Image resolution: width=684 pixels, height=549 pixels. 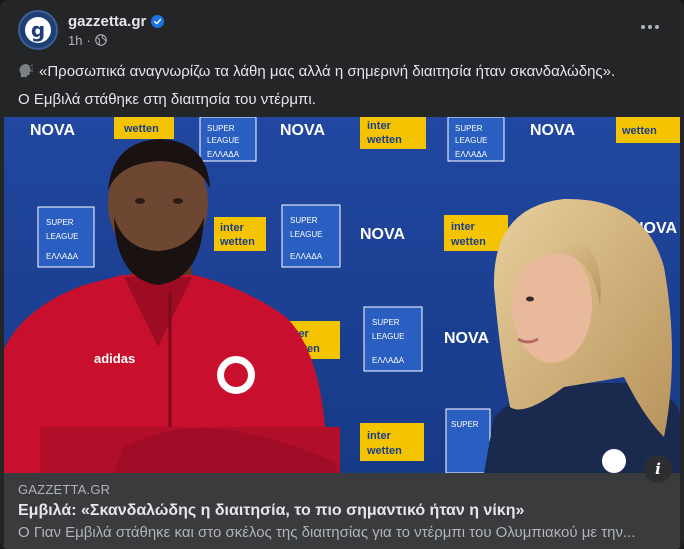 I want to click on backdrop-nova-6: NOVA, so click(x=466, y=338).